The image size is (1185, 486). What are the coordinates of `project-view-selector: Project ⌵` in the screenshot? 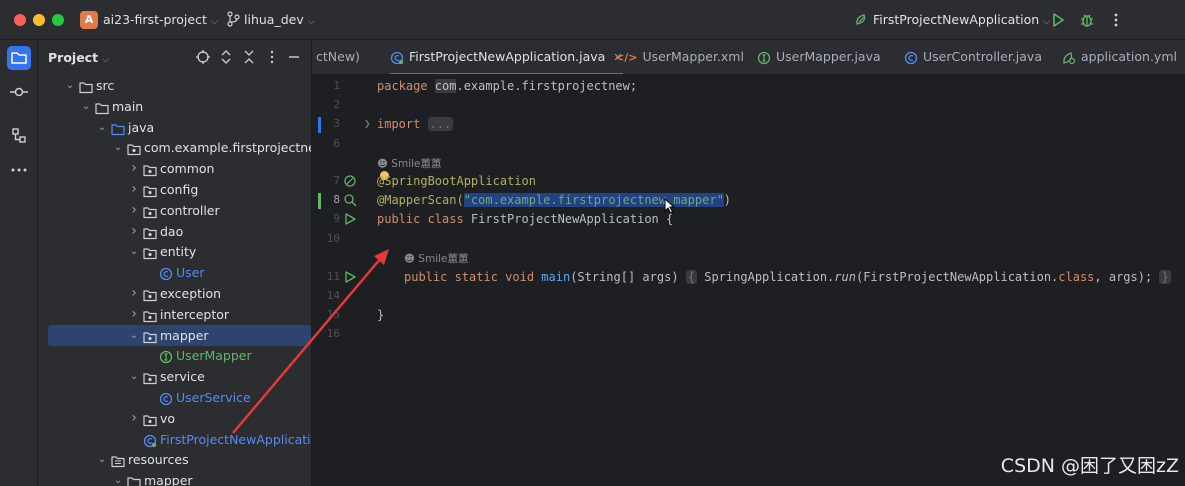 It's located at (78, 57).